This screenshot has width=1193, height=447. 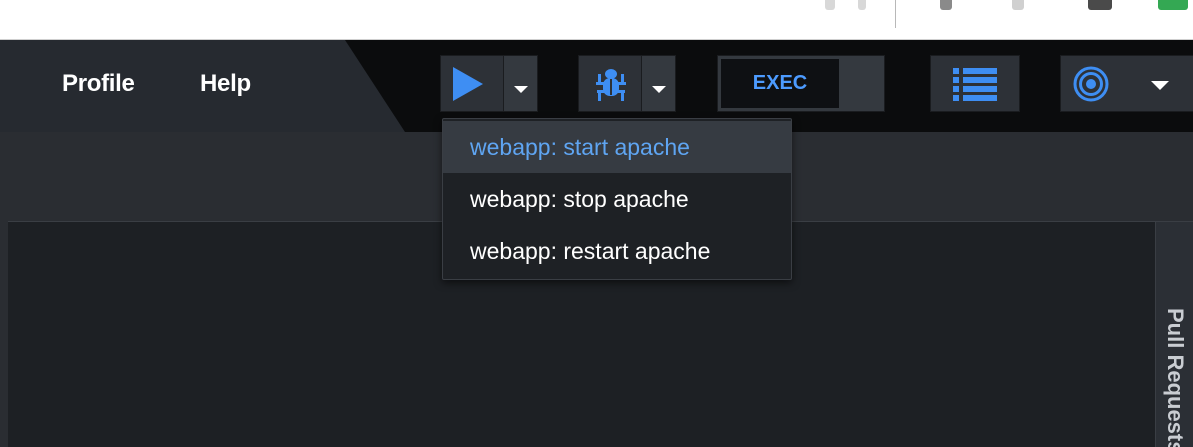 I want to click on dropdown-item-restart-apache: webapp: restart apache, so click(x=617, y=251).